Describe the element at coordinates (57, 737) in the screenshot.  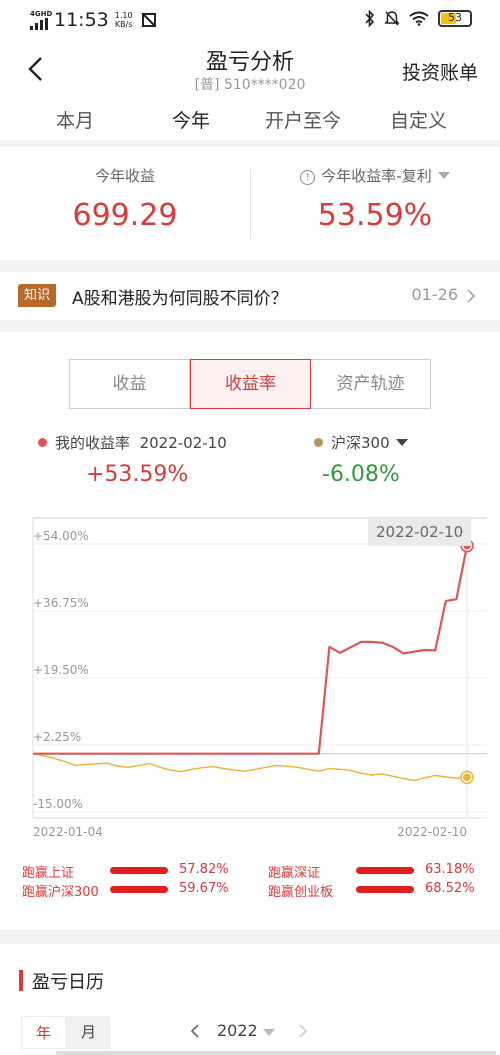
I see `y-tick-label: +2.25%` at that location.